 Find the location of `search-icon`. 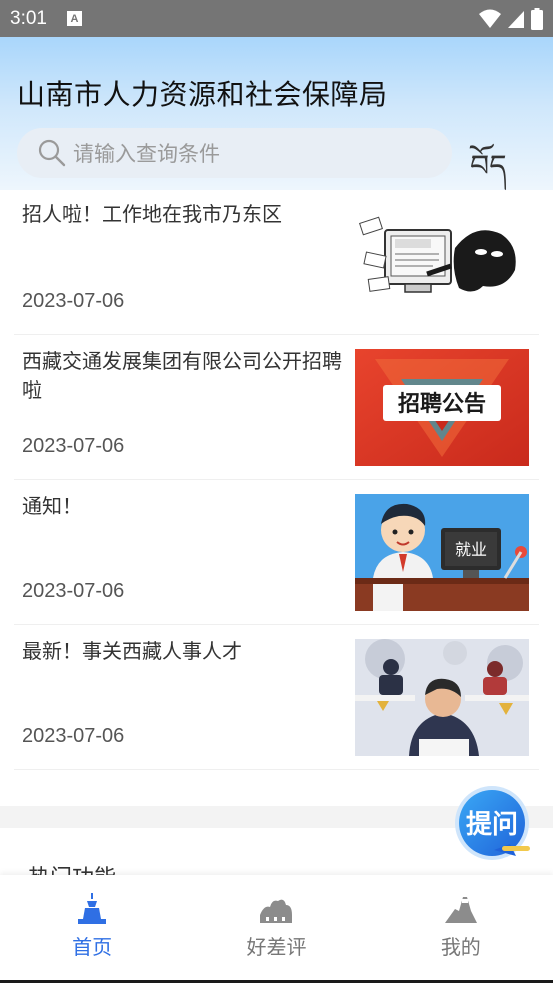

search-icon is located at coordinates (52, 153).